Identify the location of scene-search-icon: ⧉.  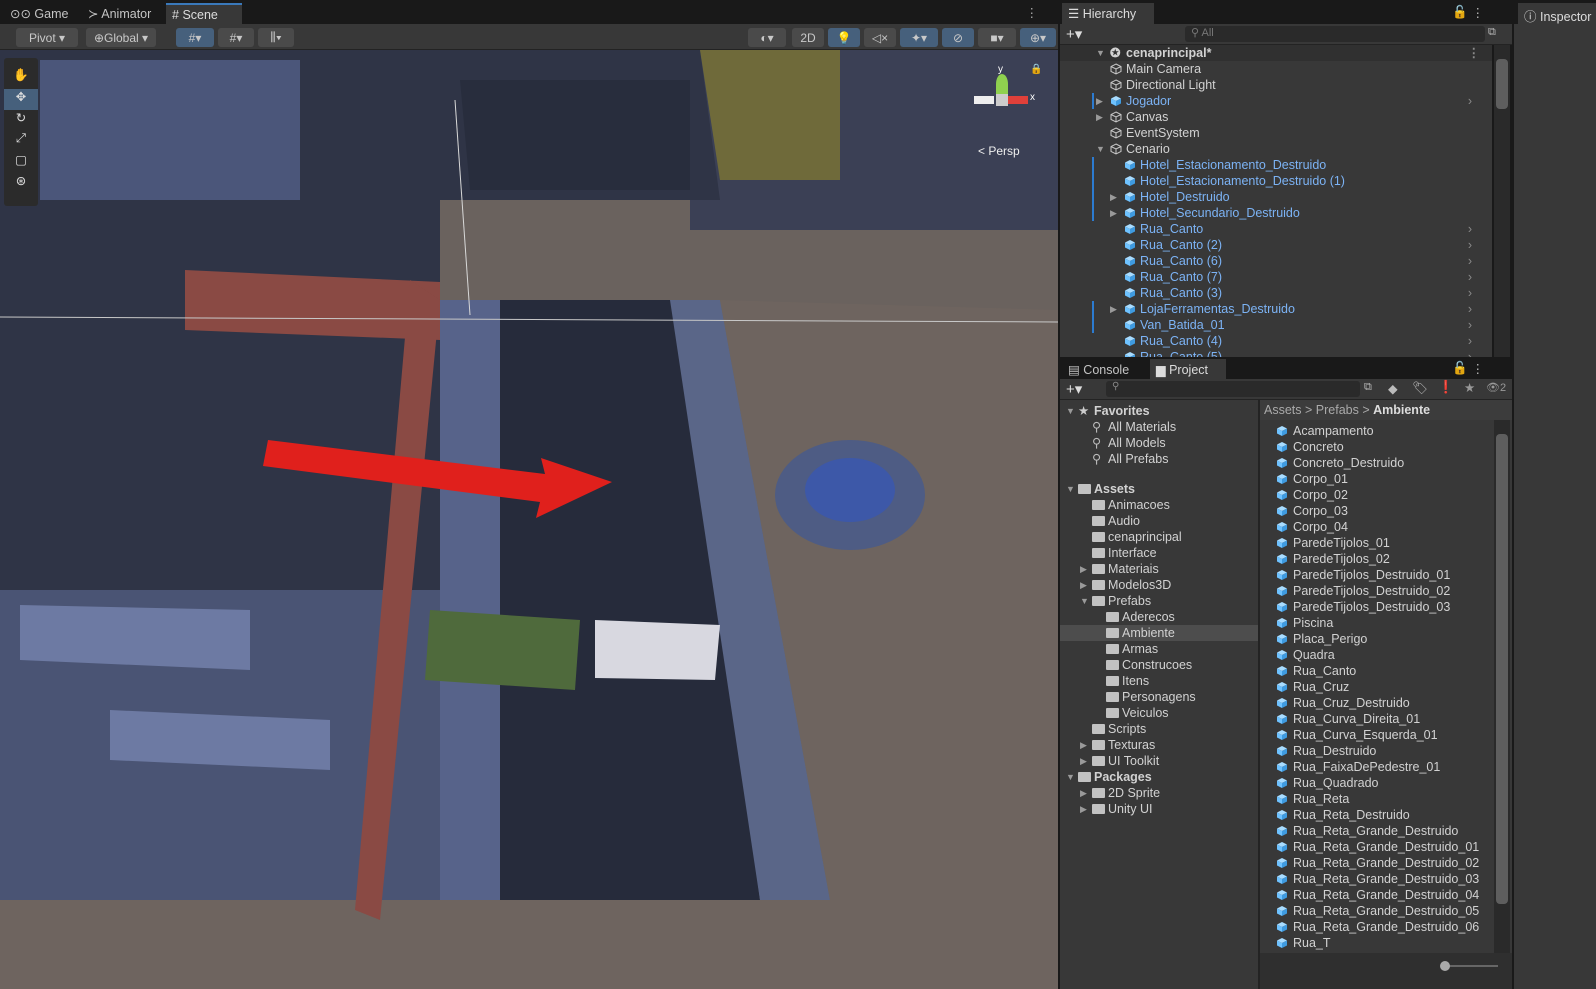
(1492, 32).